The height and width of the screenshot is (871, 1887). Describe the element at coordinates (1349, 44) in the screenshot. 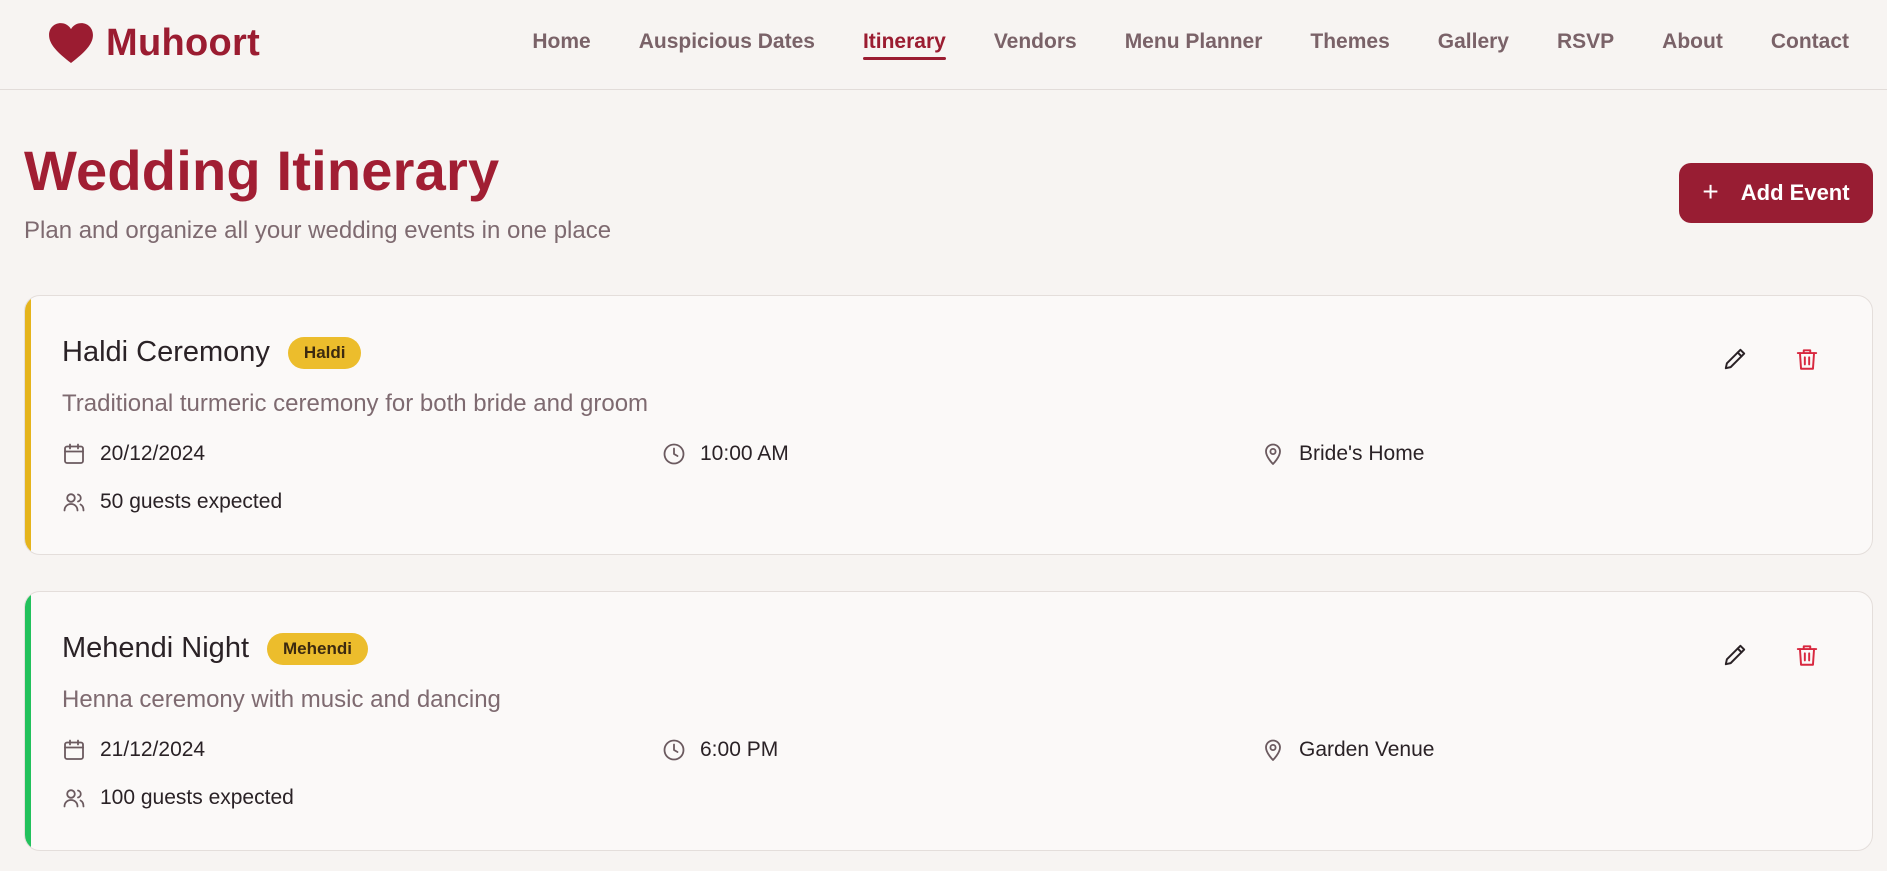

I see `nav-themes: Themes` at that location.